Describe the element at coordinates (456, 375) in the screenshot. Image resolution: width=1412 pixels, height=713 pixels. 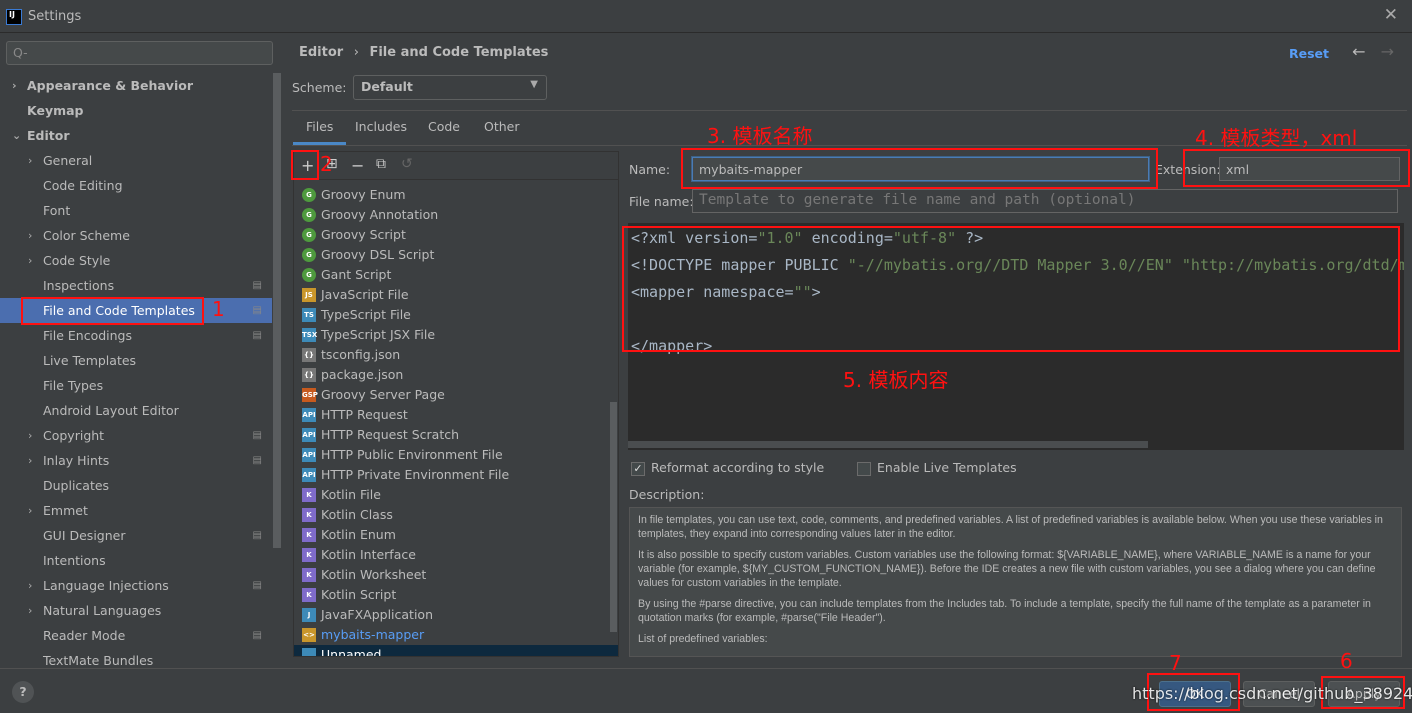
I see `template-list-item: {} package.json` at that location.